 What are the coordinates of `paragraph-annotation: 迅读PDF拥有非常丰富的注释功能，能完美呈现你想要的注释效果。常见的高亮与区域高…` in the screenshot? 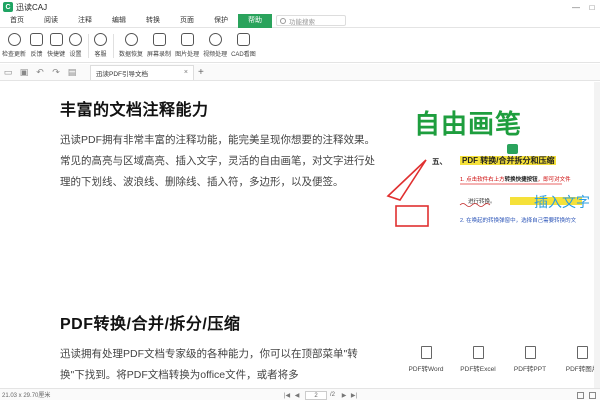 It's located at (217, 161).